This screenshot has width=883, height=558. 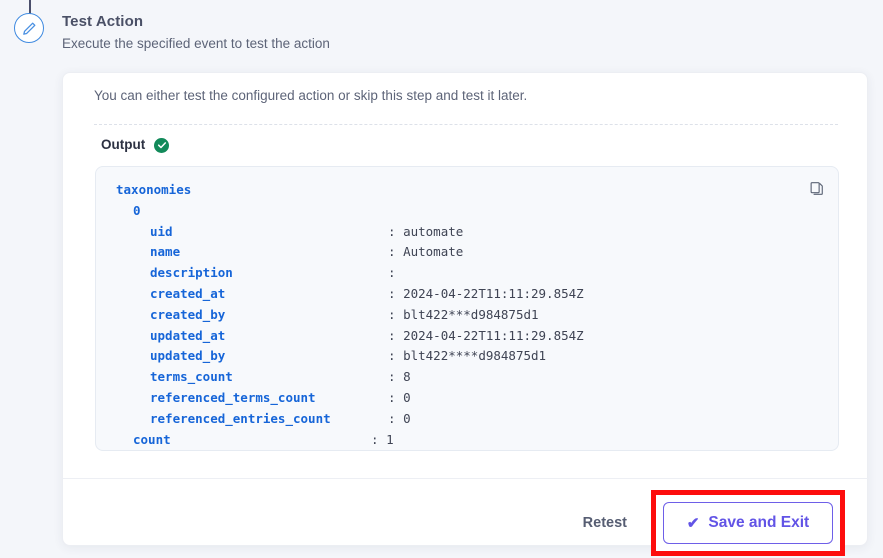 I want to click on check-icon: ✔, so click(x=693, y=523).